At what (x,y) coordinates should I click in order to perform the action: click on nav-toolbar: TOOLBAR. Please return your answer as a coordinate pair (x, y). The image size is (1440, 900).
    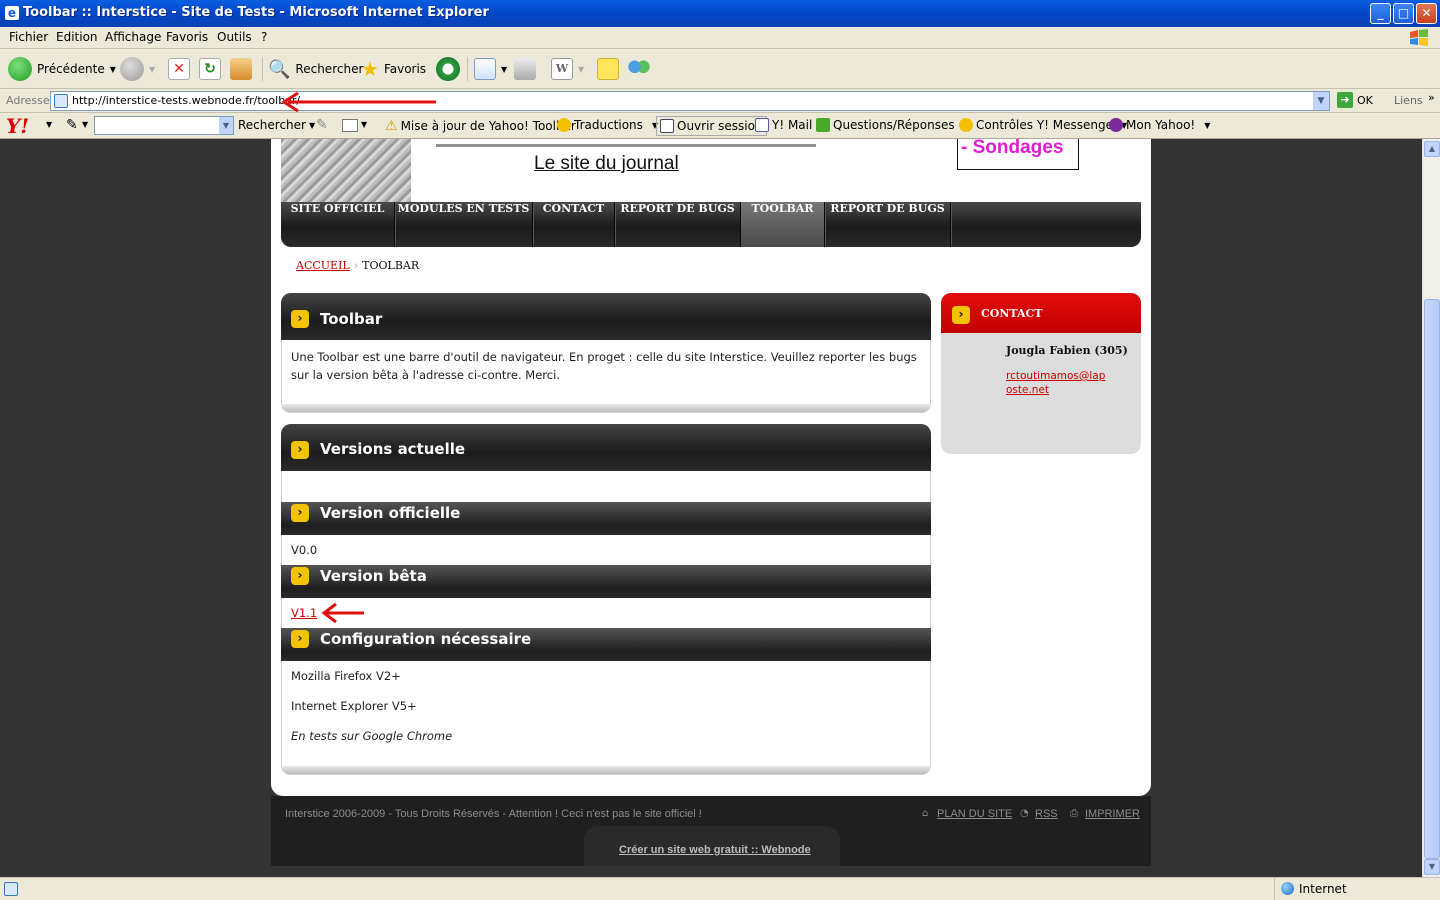
    Looking at the image, I should click on (783, 224).